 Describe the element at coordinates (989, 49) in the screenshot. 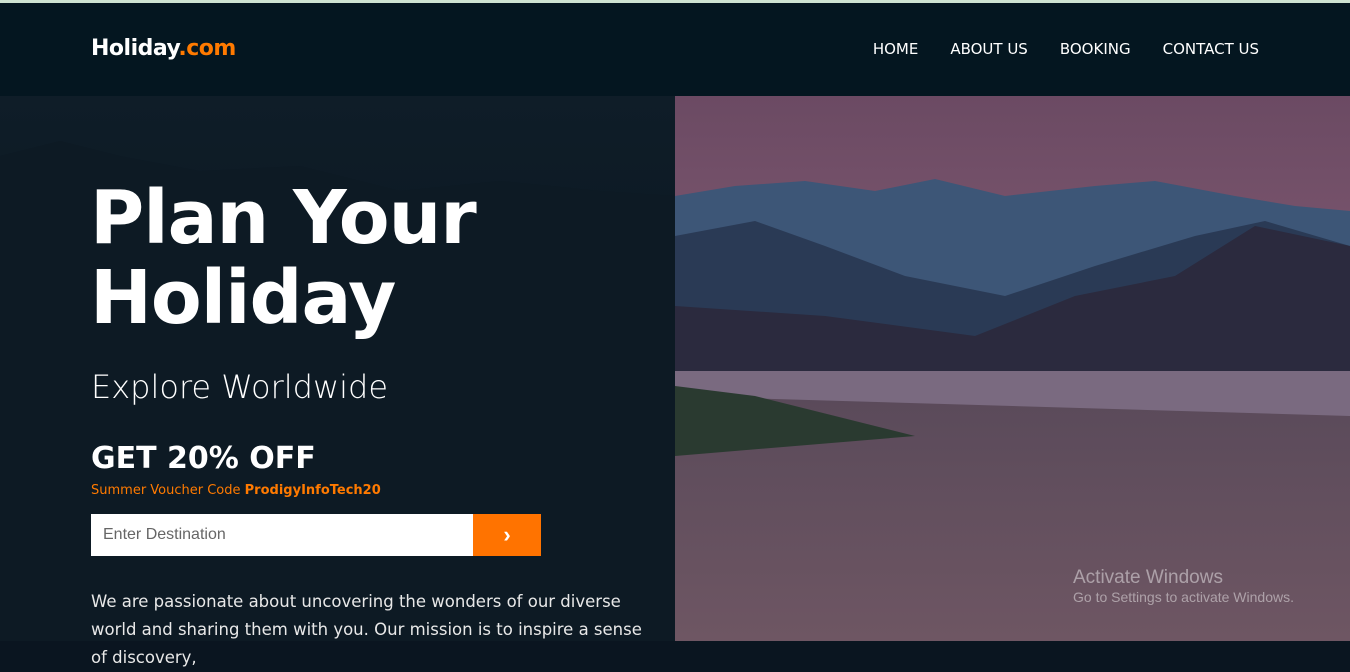

I see `nav-about-us: ABOUT US` at that location.